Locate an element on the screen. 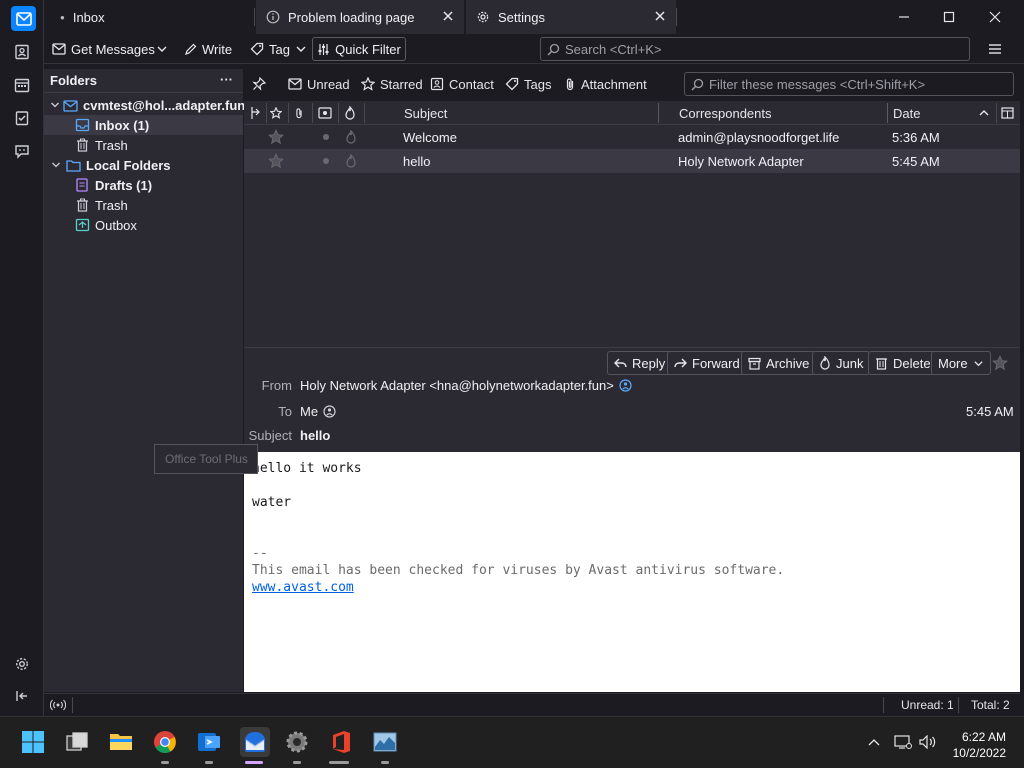 The image size is (1024, 768). star-column-icon is located at coordinates (276, 113).